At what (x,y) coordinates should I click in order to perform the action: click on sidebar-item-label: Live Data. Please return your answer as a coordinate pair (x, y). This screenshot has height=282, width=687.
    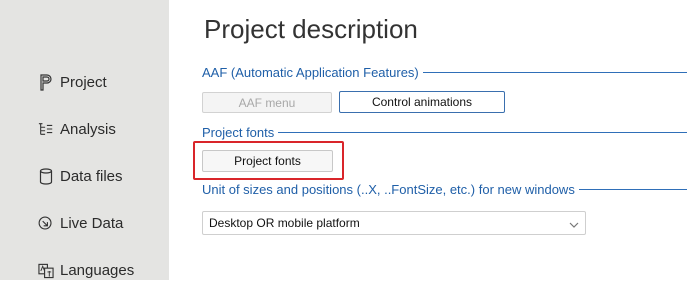
    Looking at the image, I should click on (92, 223).